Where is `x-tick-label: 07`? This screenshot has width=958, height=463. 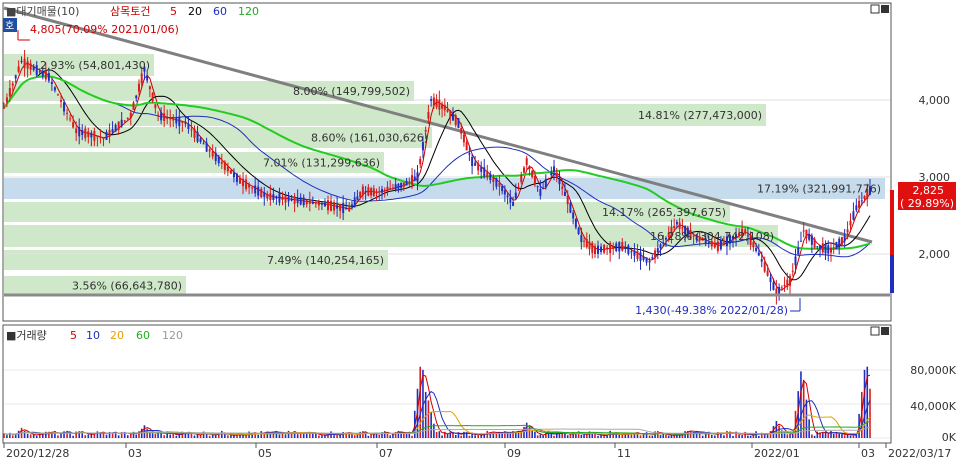
x-tick-label: 07 is located at coordinates (386, 453).